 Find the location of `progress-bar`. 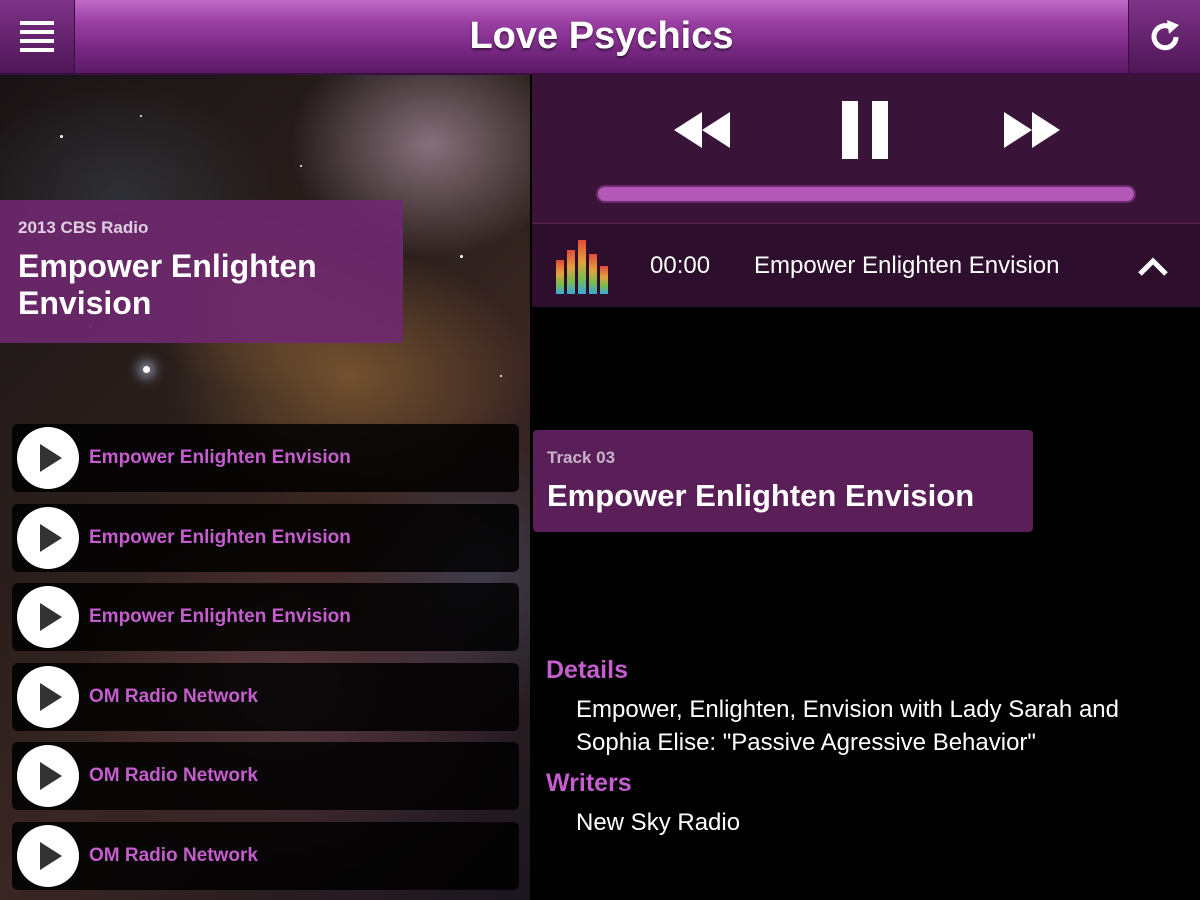

progress-bar is located at coordinates (866, 194).